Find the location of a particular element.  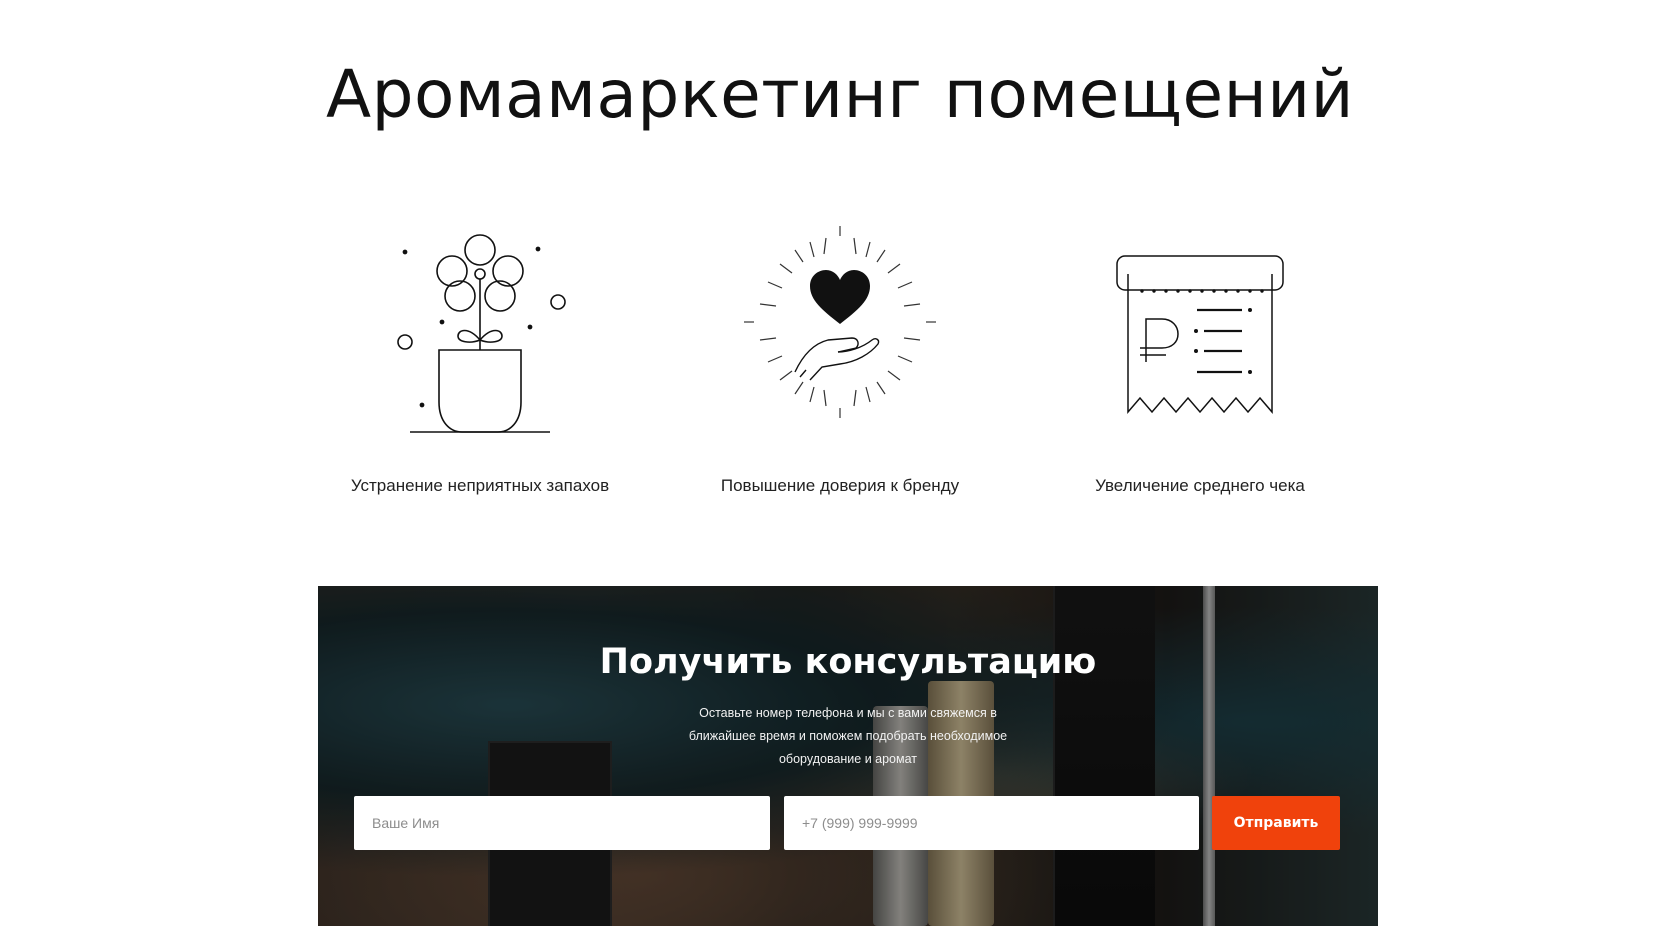

receipt-ruble-icon is located at coordinates (1200, 337).